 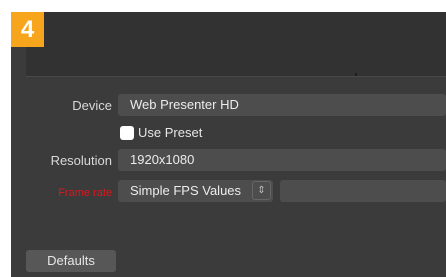 What do you see at coordinates (282, 160) in the screenshot?
I see `resolution-field: 1920x1080` at bounding box center [282, 160].